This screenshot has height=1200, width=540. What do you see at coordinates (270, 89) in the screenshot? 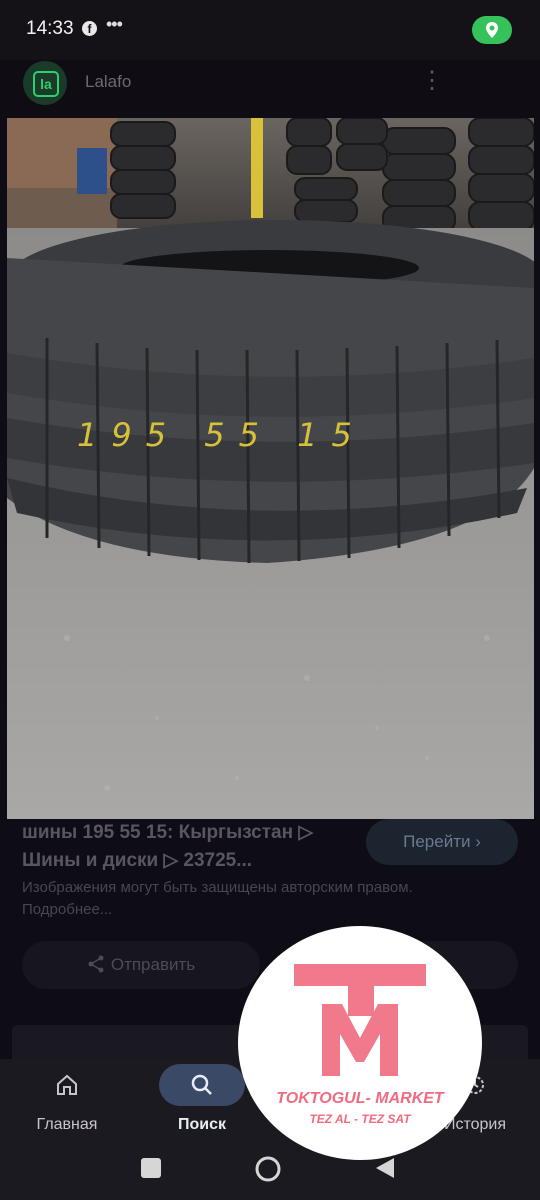
I see `image-viewer-header: la Lalafo ⋮` at bounding box center [270, 89].